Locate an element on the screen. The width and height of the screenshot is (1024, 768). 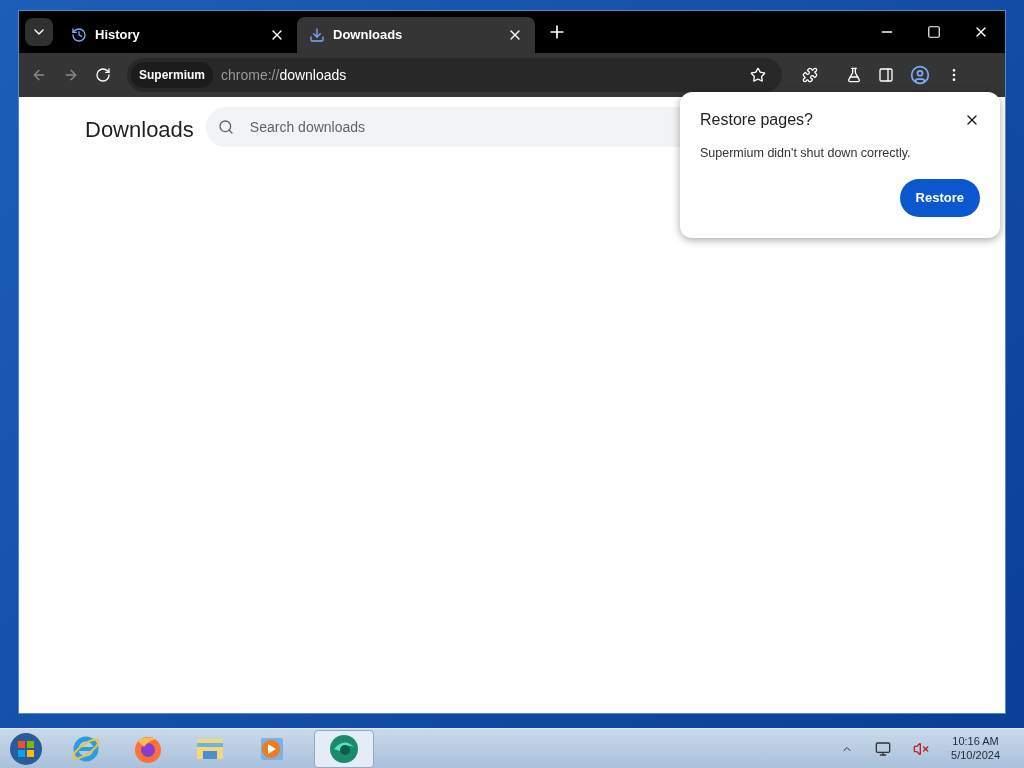
flask-icon is located at coordinates (854, 75).